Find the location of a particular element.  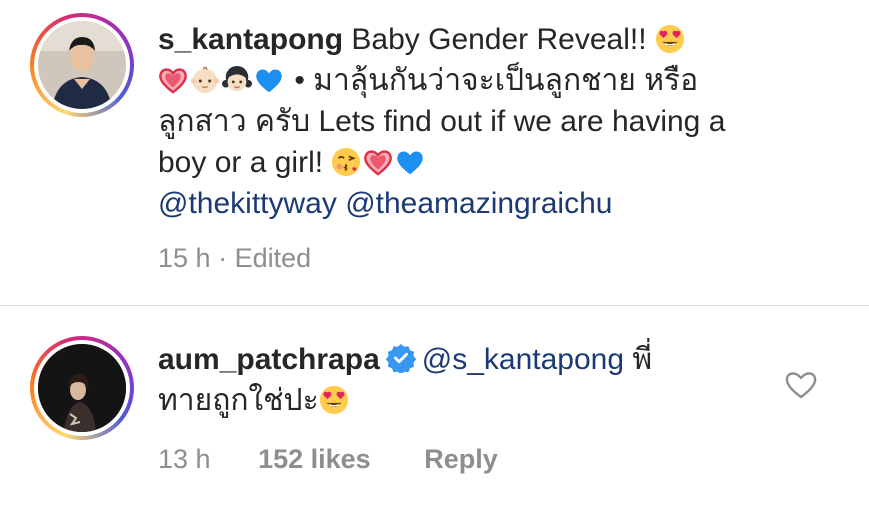

edited-label: Edited is located at coordinates (273, 258).